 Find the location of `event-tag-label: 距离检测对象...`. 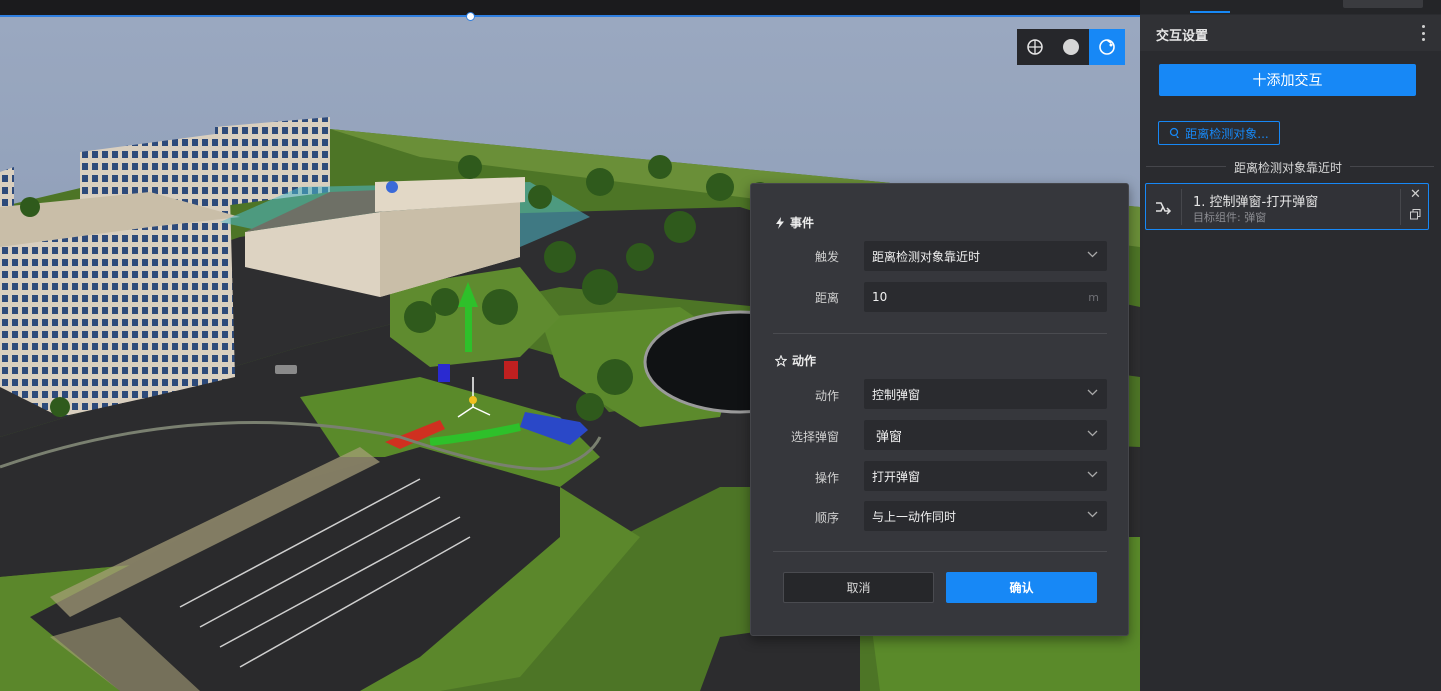

event-tag-label: 距离检测对象... is located at coordinates (1227, 133).